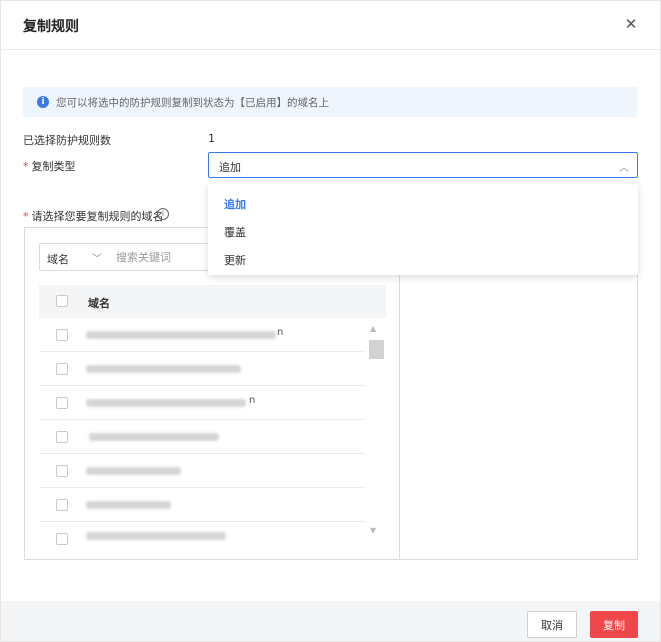 This screenshot has width=661, height=642. I want to click on cancel-button: 取消, so click(552, 624).